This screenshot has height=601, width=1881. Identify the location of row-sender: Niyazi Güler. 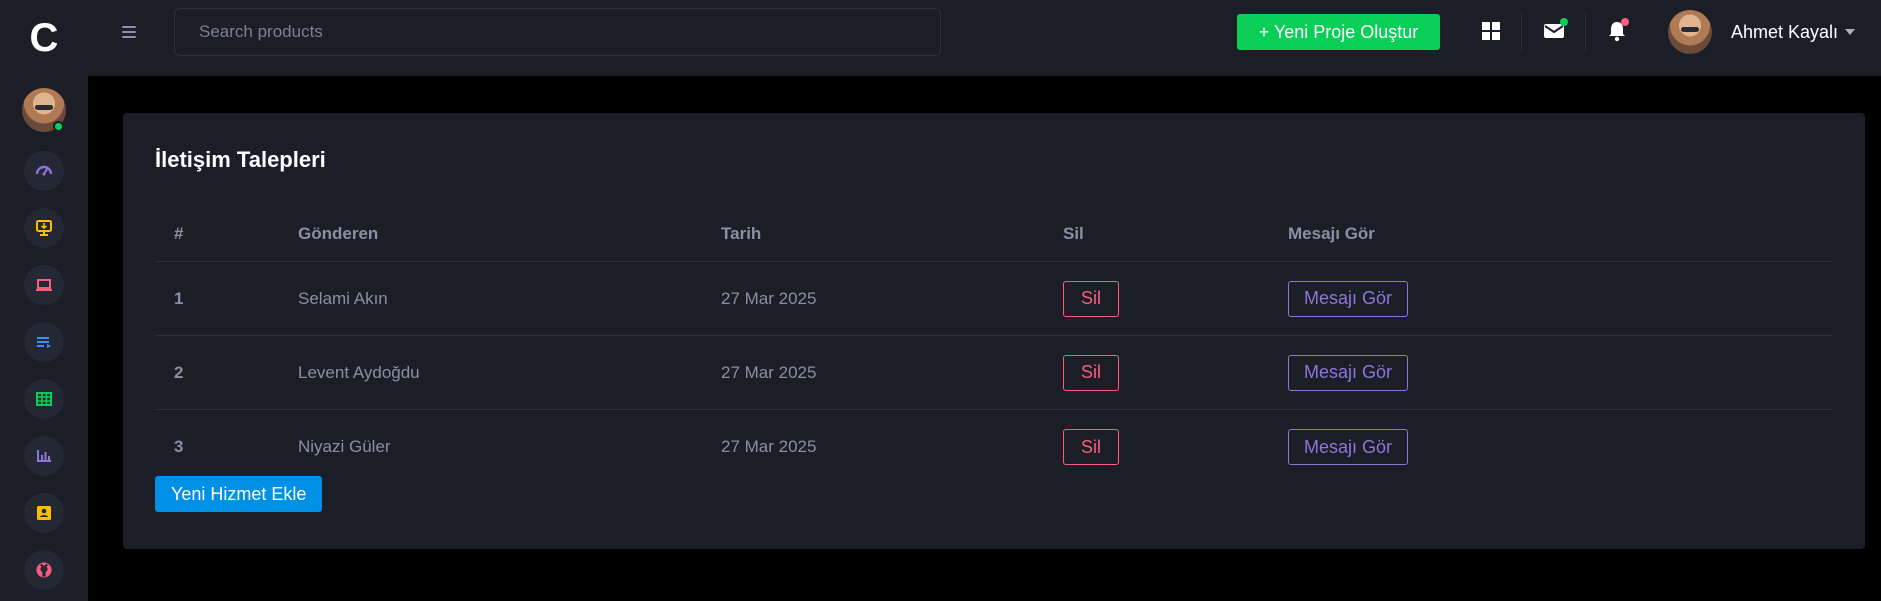
(344, 446).